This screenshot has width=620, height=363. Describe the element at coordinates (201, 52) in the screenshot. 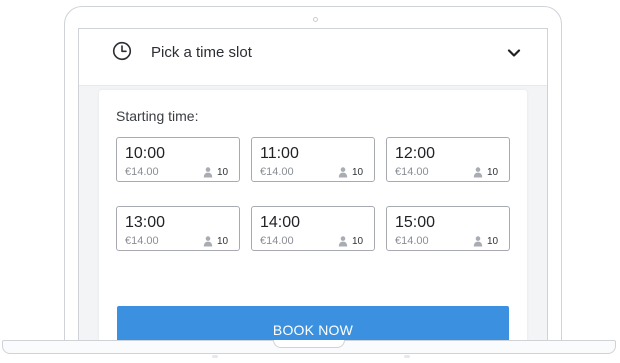

I see `header-title: Pick a time slot` at that location.